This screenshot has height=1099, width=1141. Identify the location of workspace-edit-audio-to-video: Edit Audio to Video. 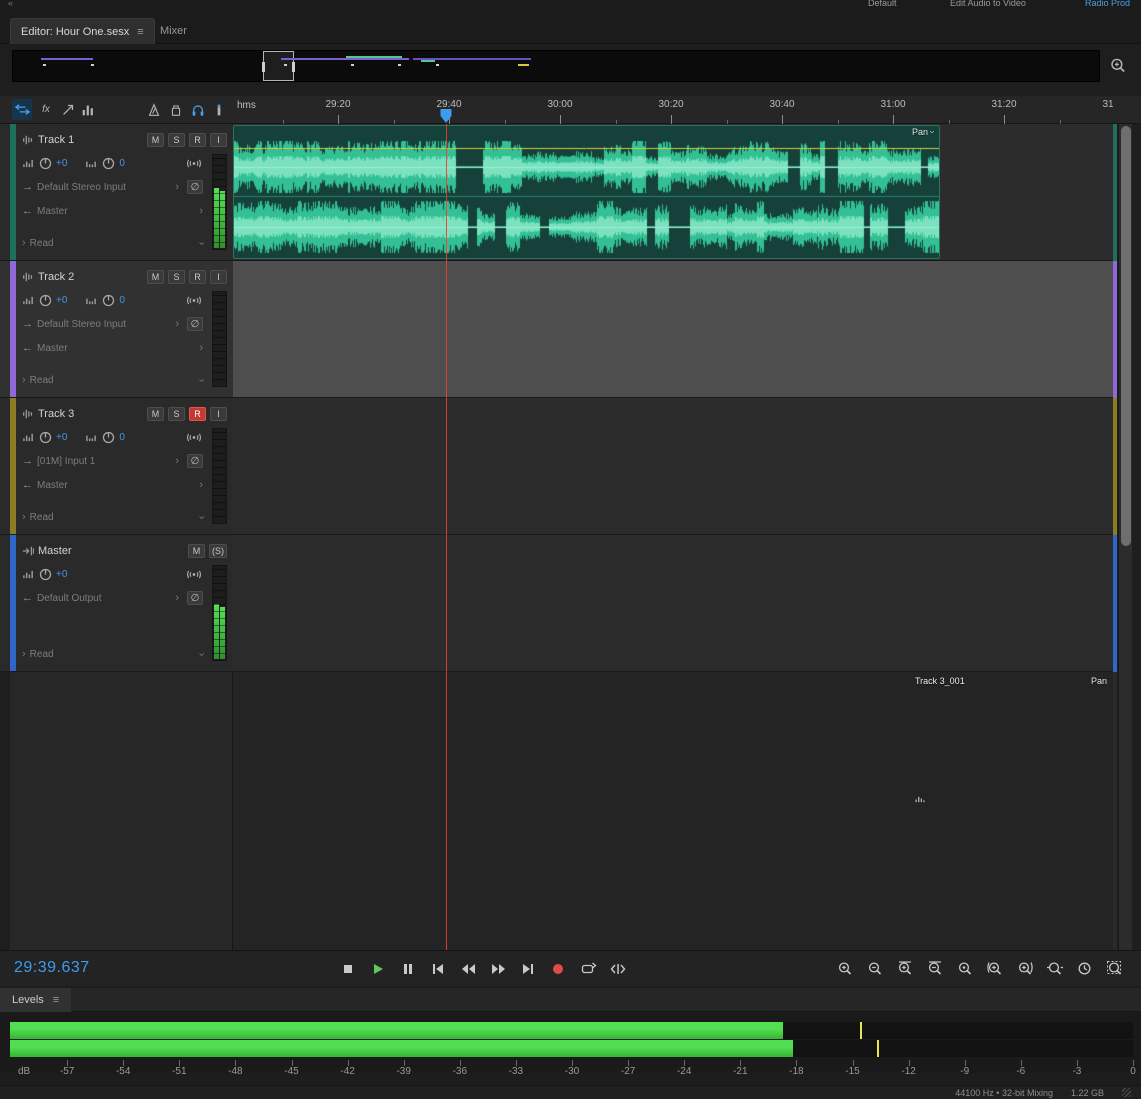
(988, 4).